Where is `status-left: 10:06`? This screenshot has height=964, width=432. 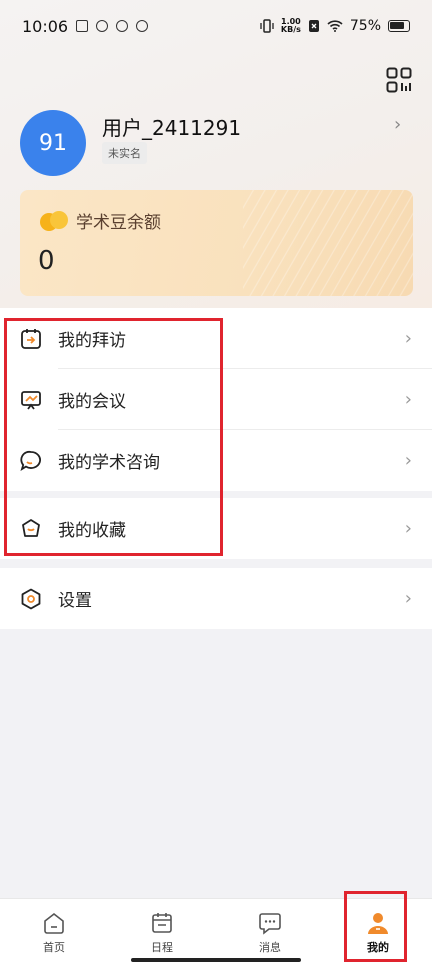
status-left: 10:06 is located at coordinates (85, 26).